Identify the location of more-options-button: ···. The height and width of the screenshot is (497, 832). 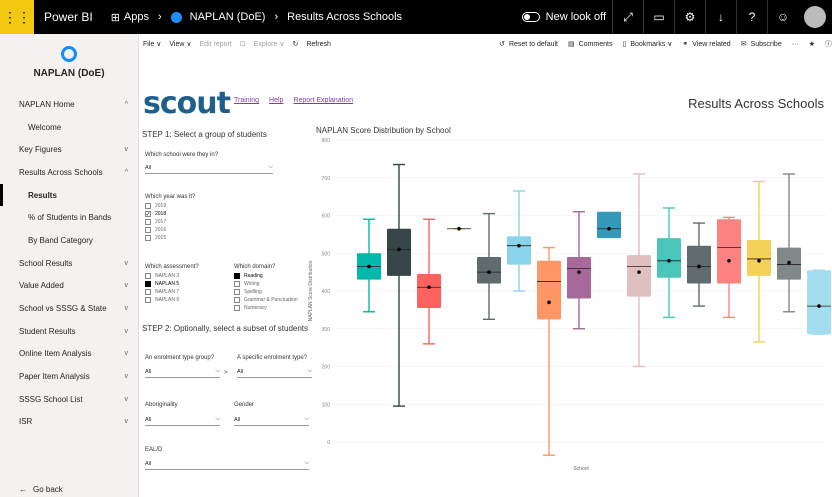
(795, 44).